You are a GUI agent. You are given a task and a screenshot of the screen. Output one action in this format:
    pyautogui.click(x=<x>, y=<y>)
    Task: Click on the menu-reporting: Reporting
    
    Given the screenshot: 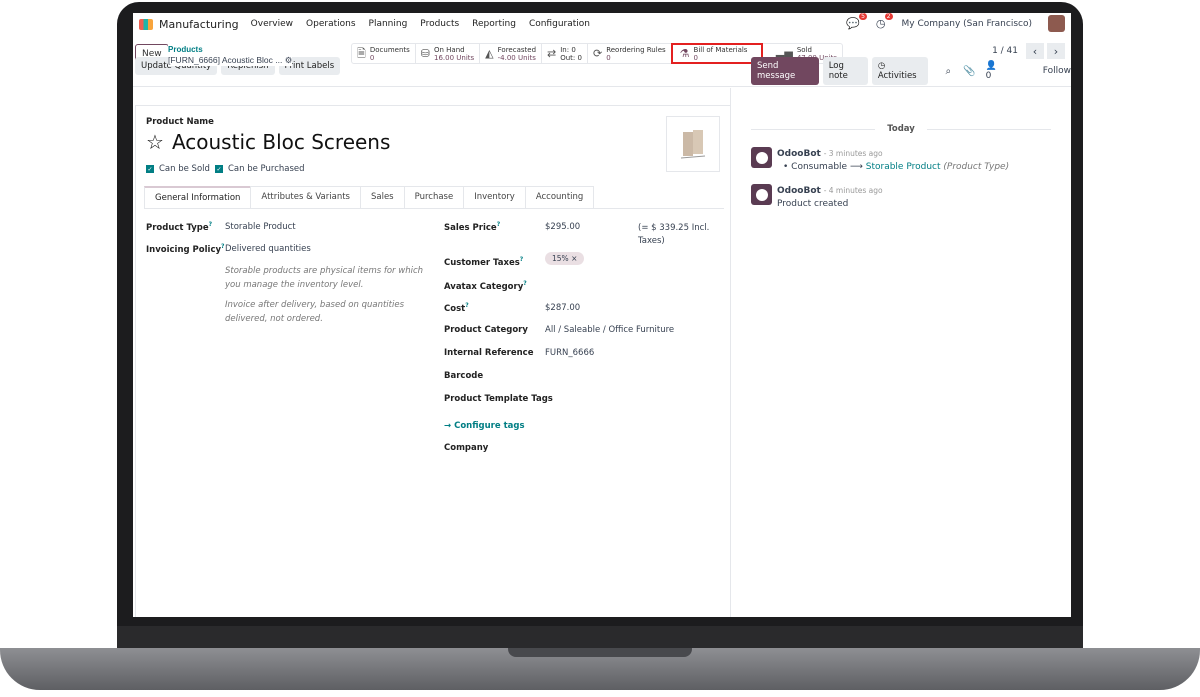 What is the action you would take?
    pyautogui.click(x=494, y=24)
    